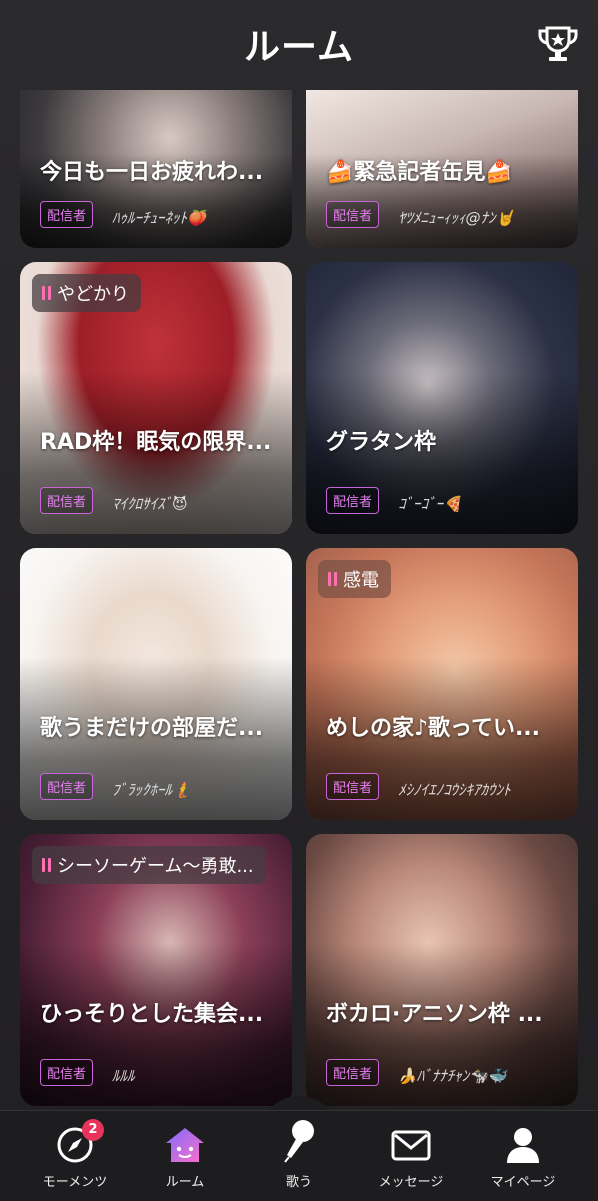  Describe the element at coordinates (523, 1145) in the screenshot. I see `user-icon` at that location.